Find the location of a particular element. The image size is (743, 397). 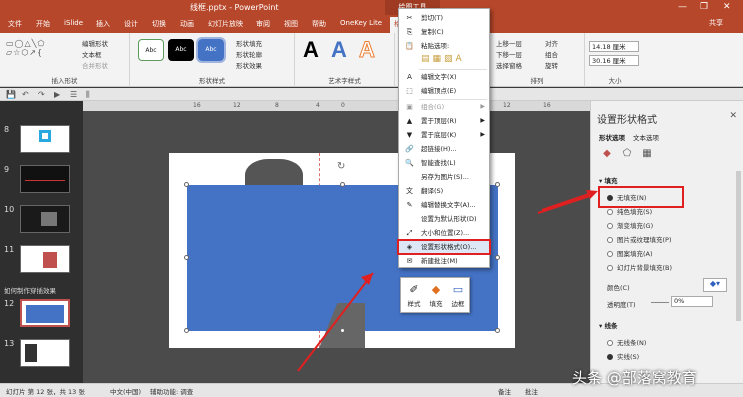

wordart-outline: A is located at coordinates (367, 50).